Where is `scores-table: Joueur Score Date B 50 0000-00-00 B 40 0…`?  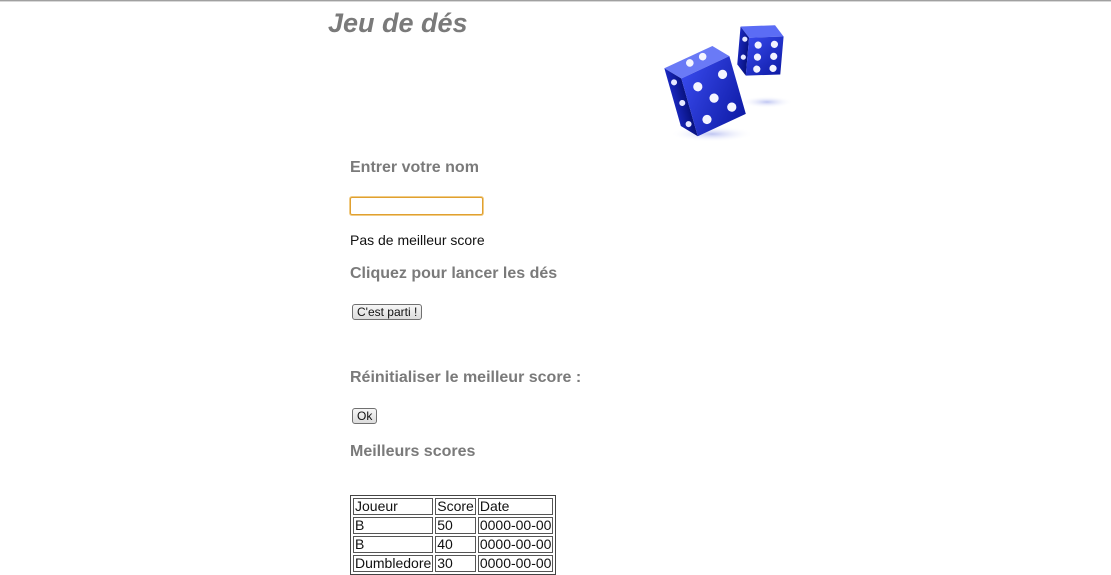 scores-table: Joueur Score Date B 50 0000-00-00 B 40 0… is located at coordinates (453, 535).